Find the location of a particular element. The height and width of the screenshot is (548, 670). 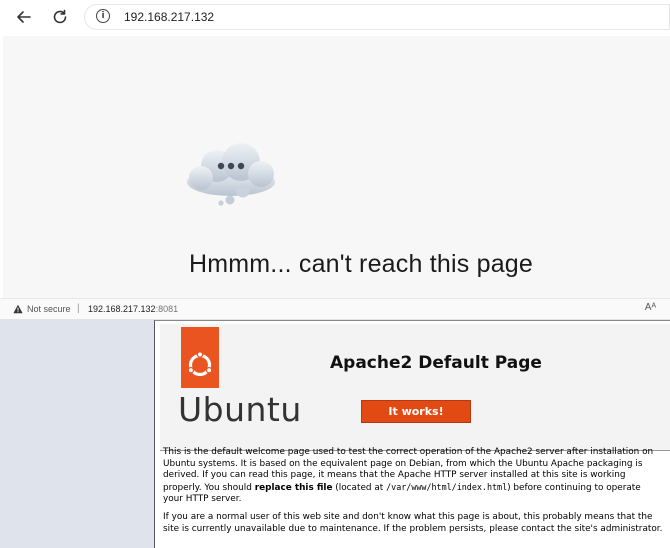

security-label: Not secure is located at coordinates (49, 309).